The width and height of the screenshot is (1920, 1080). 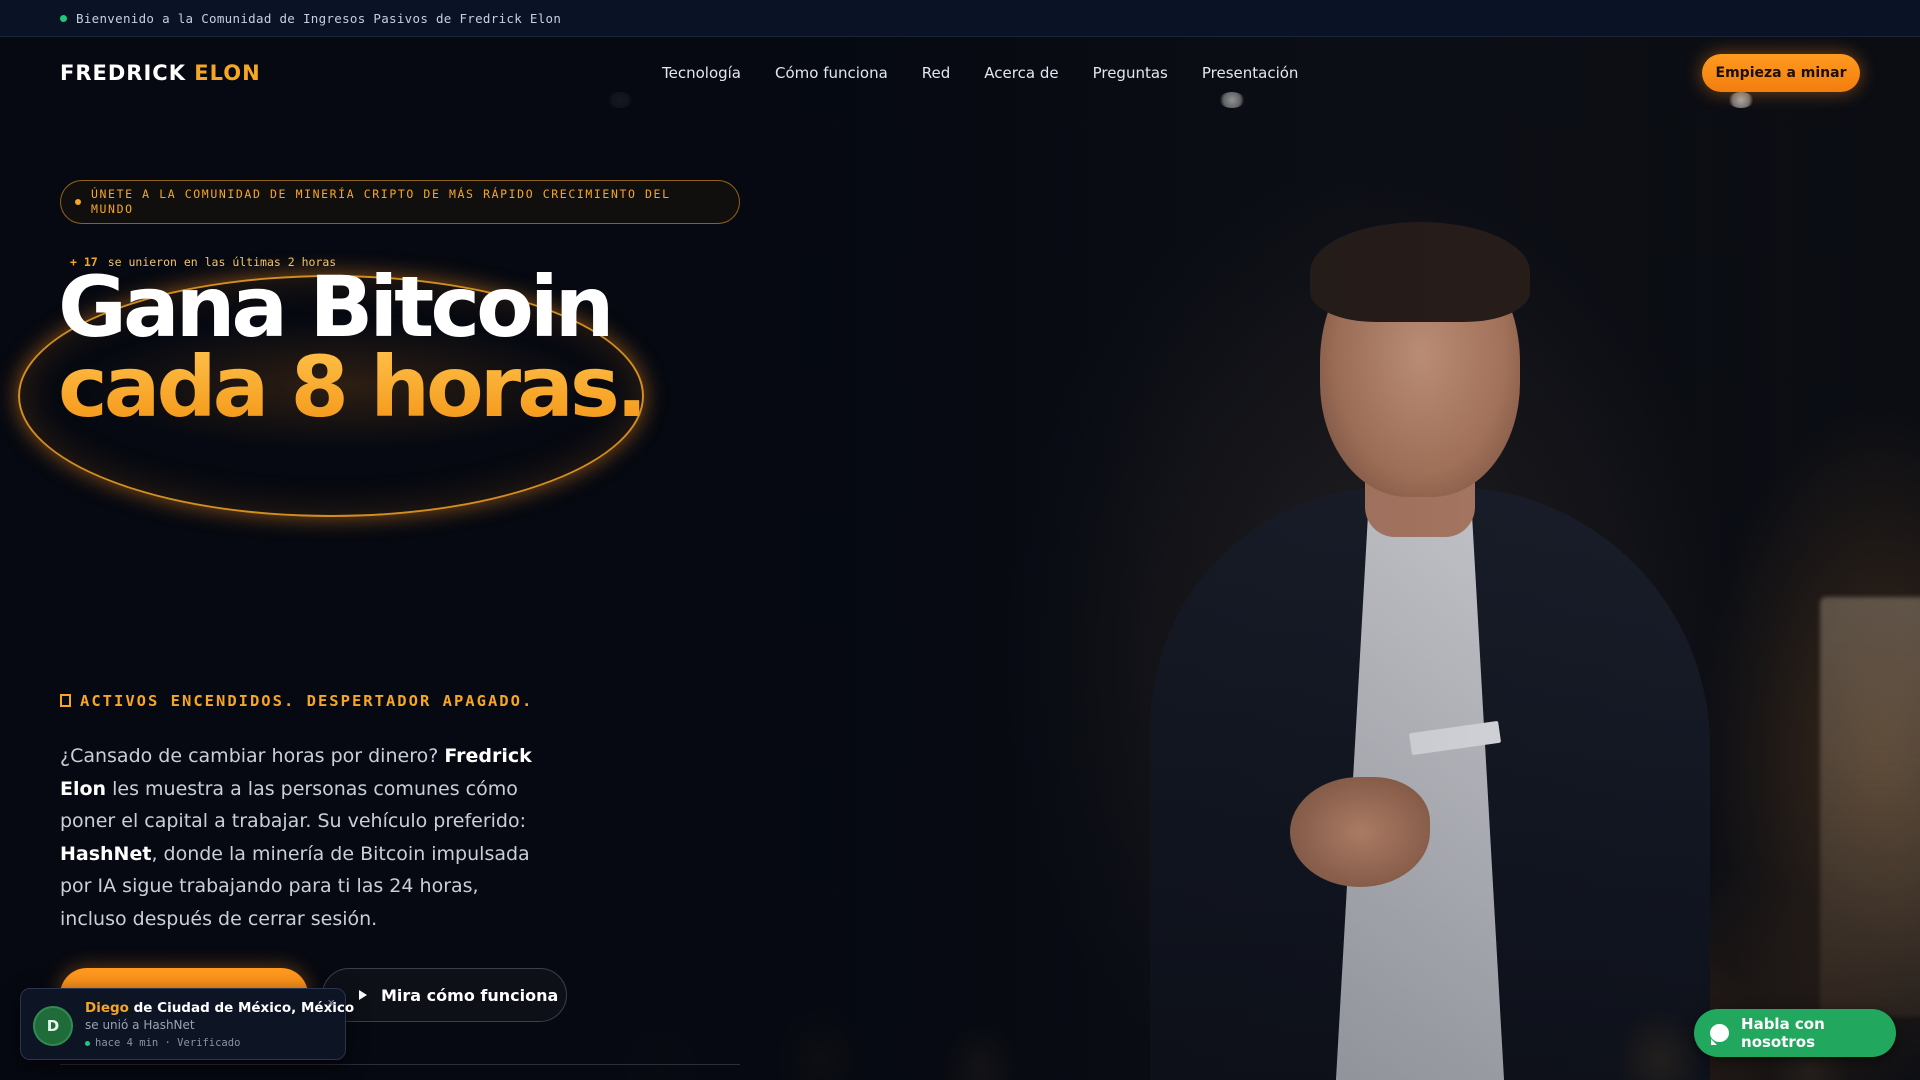 What do you see at coordinates (831, 73) in the screenshot?
I see `nav-link-como-funciona: Cómo funciona` at bounding box center [831, 73].